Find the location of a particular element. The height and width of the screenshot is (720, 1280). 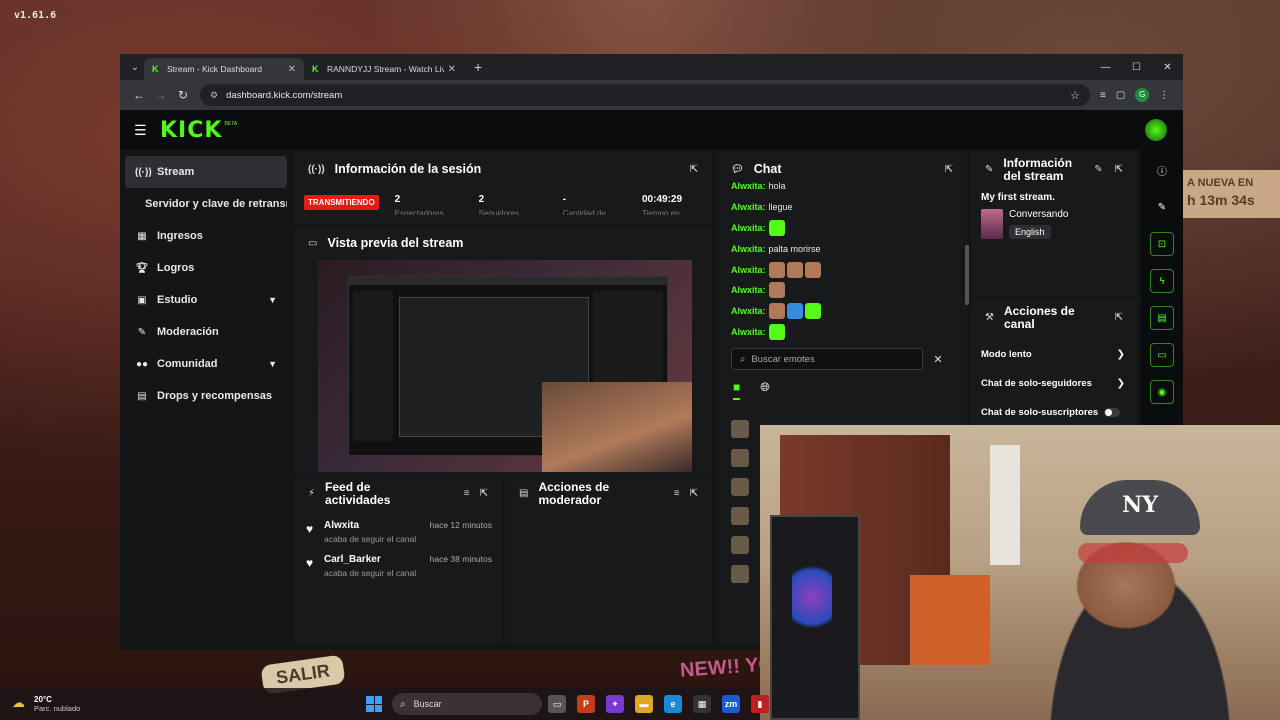

subscribers-only-toggle is located at coordinates (1112, 412).